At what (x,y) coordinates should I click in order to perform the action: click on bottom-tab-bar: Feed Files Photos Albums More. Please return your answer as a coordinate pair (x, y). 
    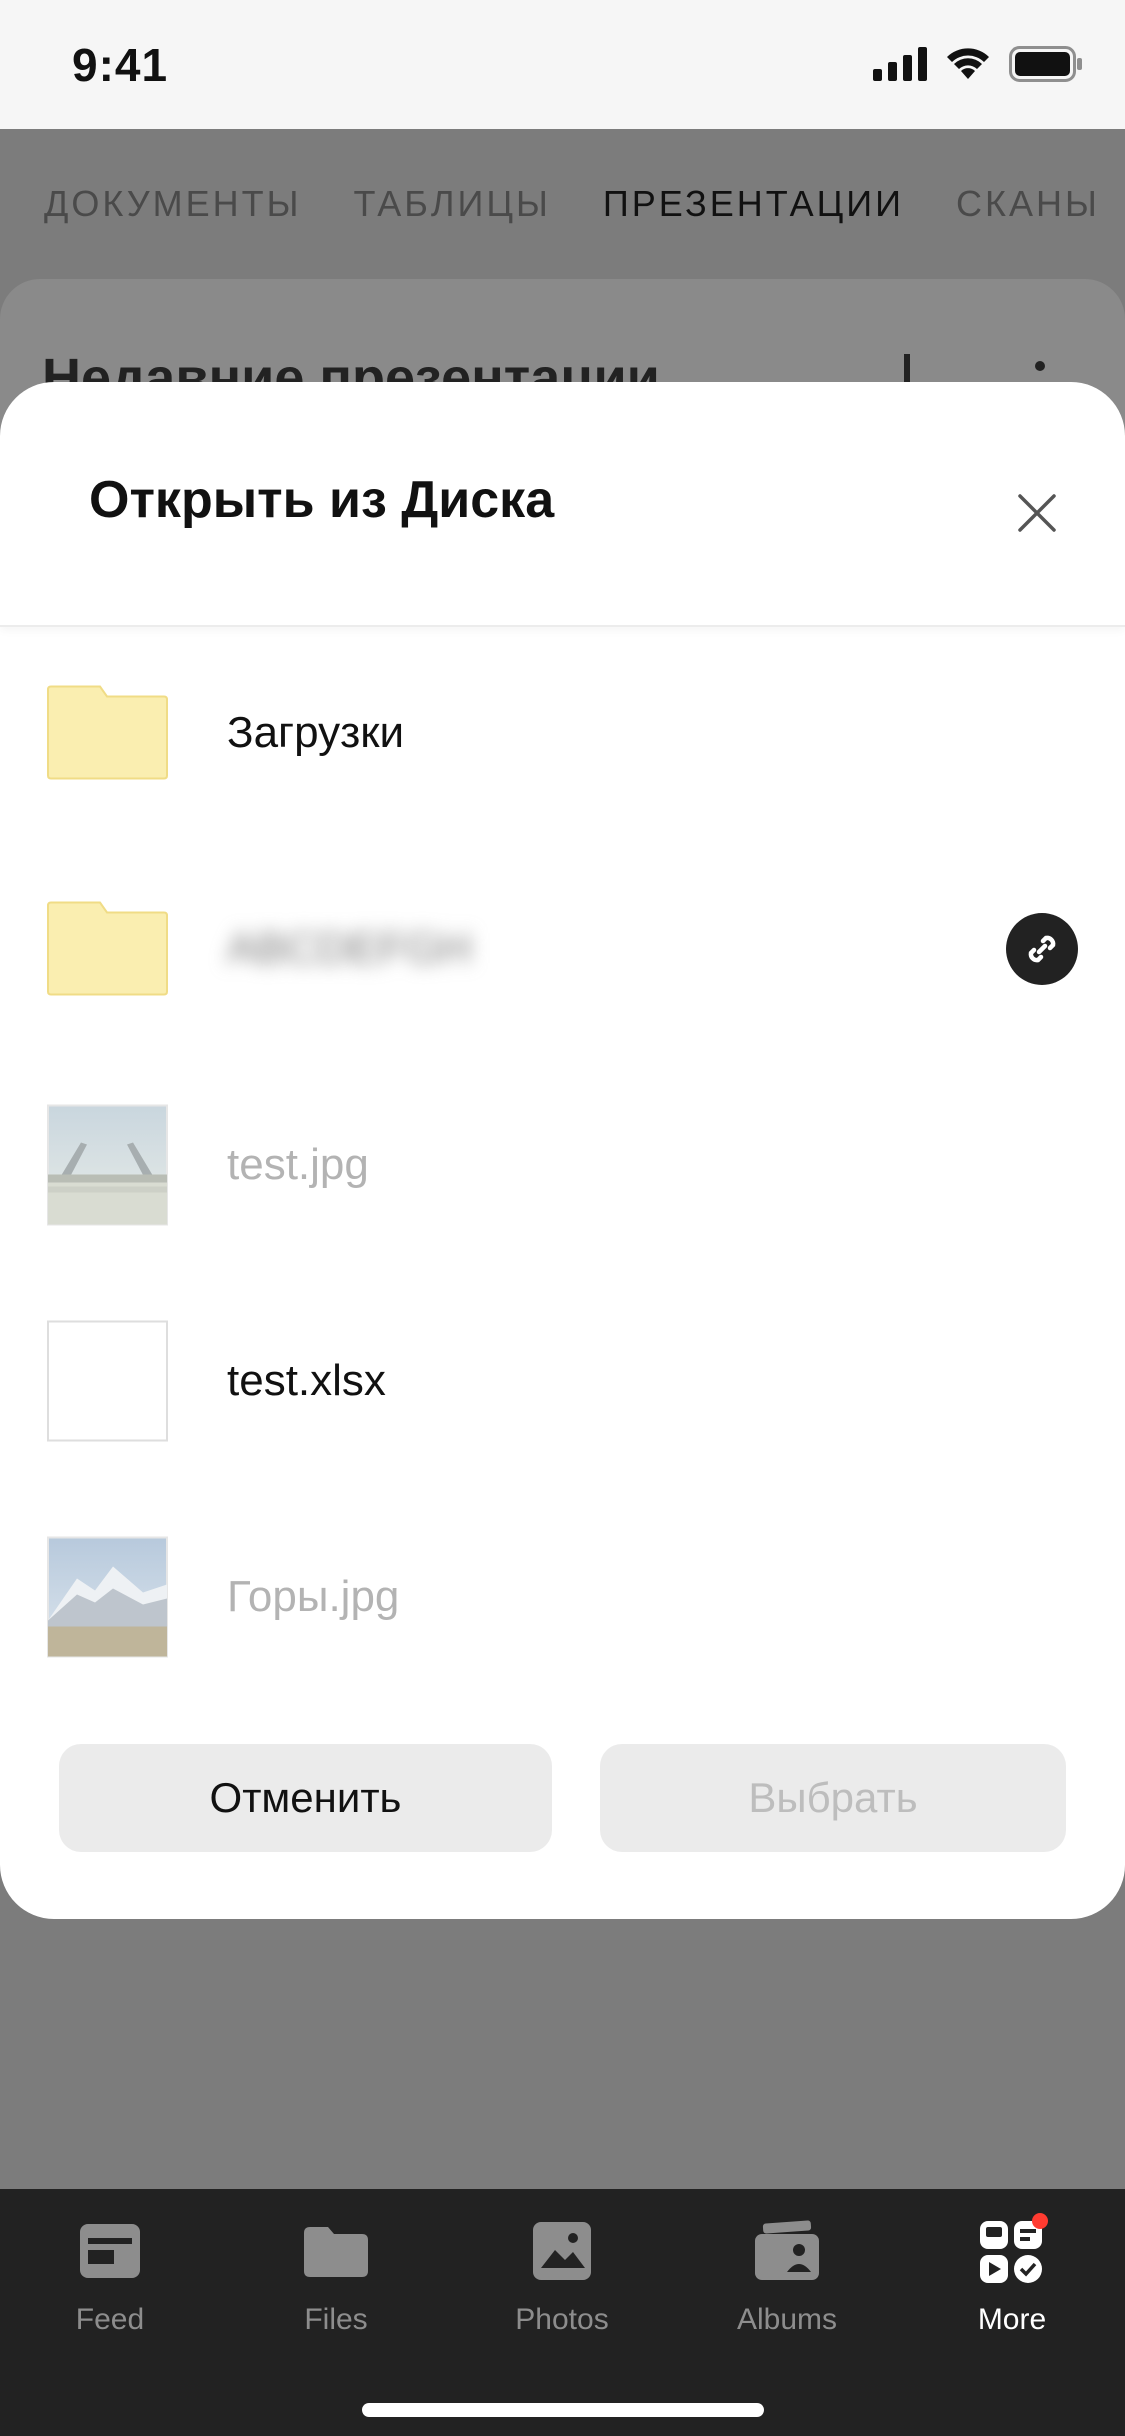
    Looking at the image, I should click on (562, 2312).